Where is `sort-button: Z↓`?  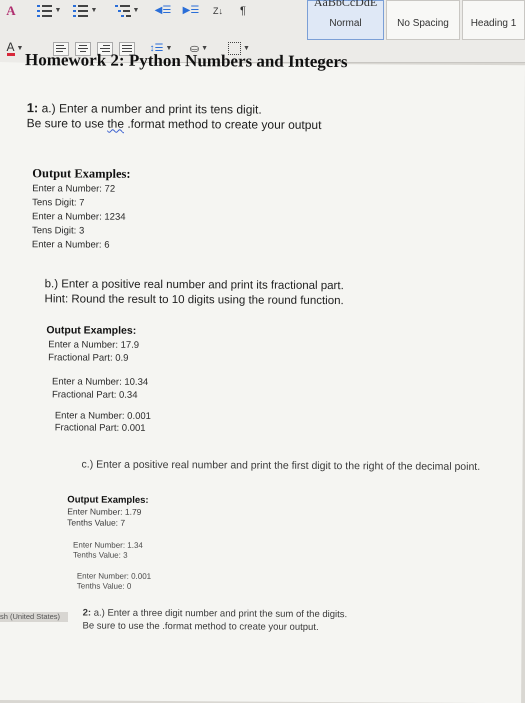 sort-button: Z↓ is located at coordinates (218, 10).